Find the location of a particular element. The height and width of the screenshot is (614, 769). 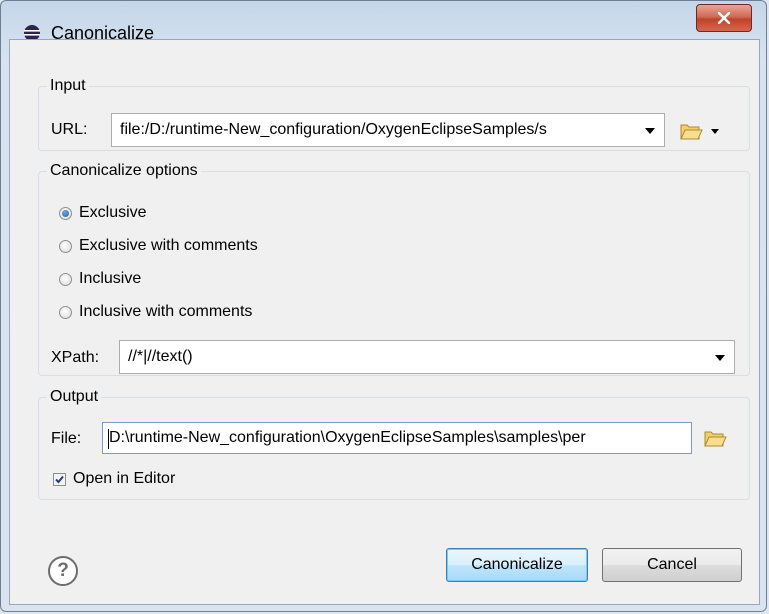

close-button is located at coordinates (724, 18).